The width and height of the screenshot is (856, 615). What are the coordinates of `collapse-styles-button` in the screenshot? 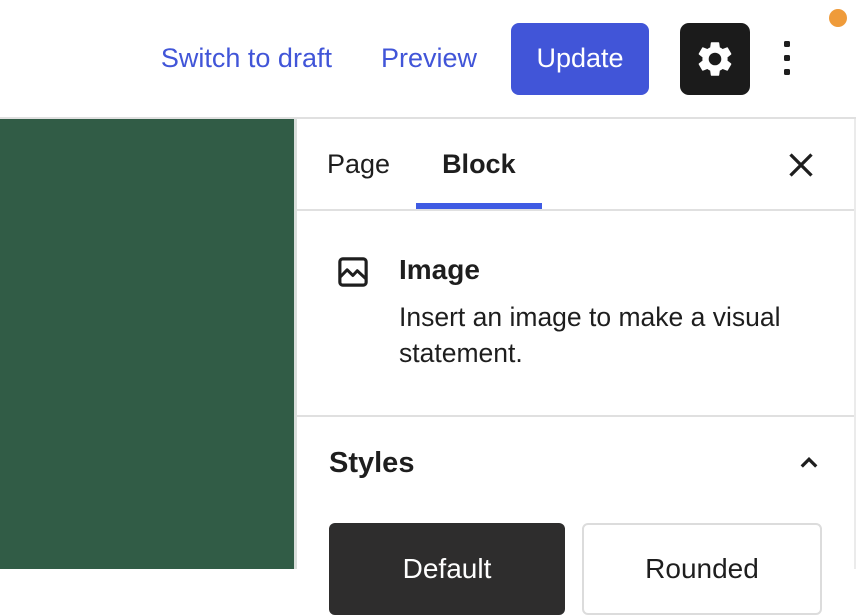 It's located at (809, 463).